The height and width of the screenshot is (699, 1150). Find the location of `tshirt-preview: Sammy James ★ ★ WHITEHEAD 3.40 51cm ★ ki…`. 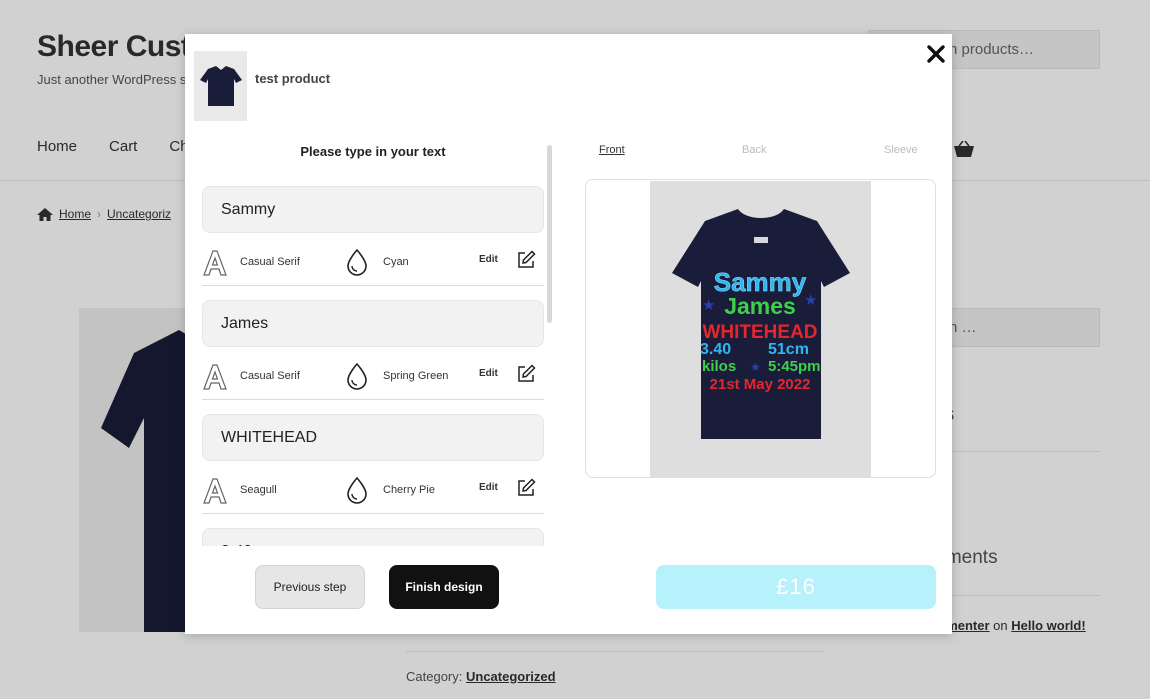

tshirt-preview: Sammy James ★ ★ WHITEHEAD 3.40 51cm ★ ki… is located at coordinates (761, 324).